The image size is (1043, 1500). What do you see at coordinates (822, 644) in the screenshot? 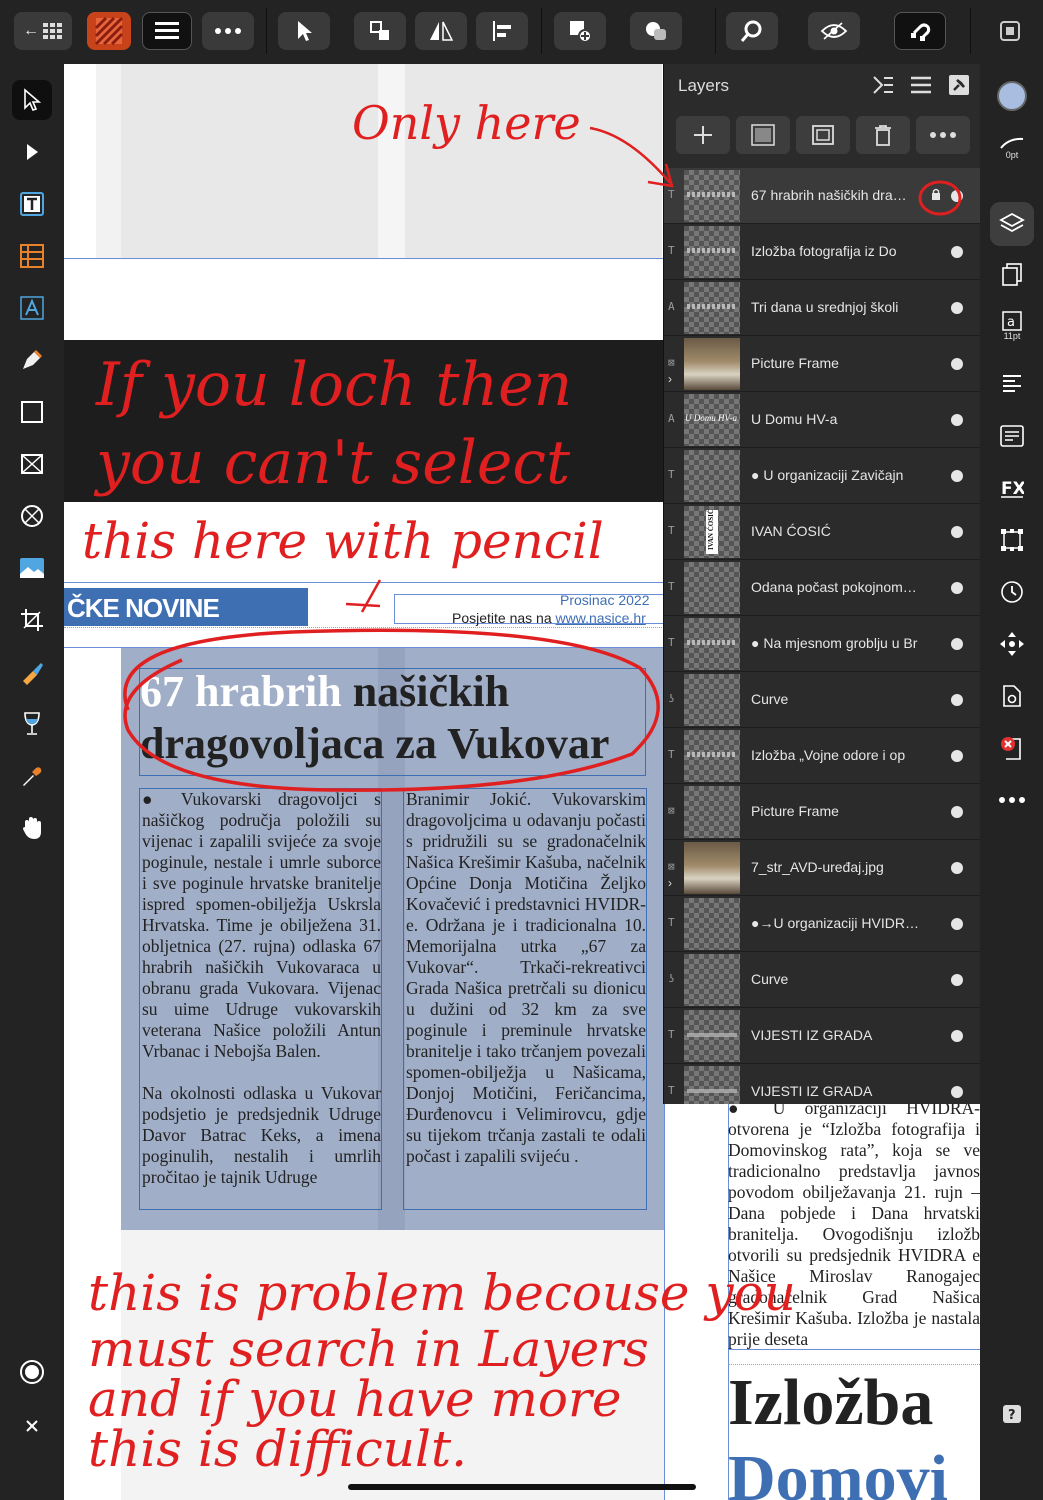
I see `layer-row: T ● Na mjesnom groblju u Br` at bounding box center [822, 644].